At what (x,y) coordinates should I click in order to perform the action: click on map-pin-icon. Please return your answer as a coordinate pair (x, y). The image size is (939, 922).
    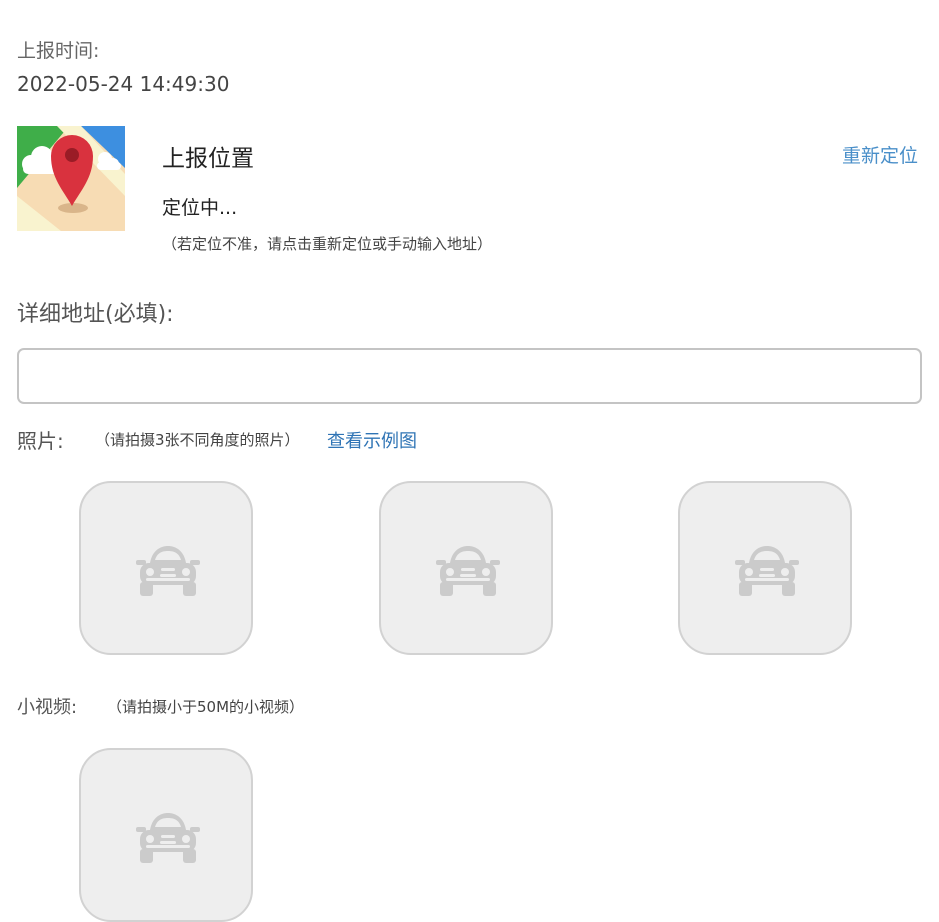
    Looking at the image, I should click on (71, 178).